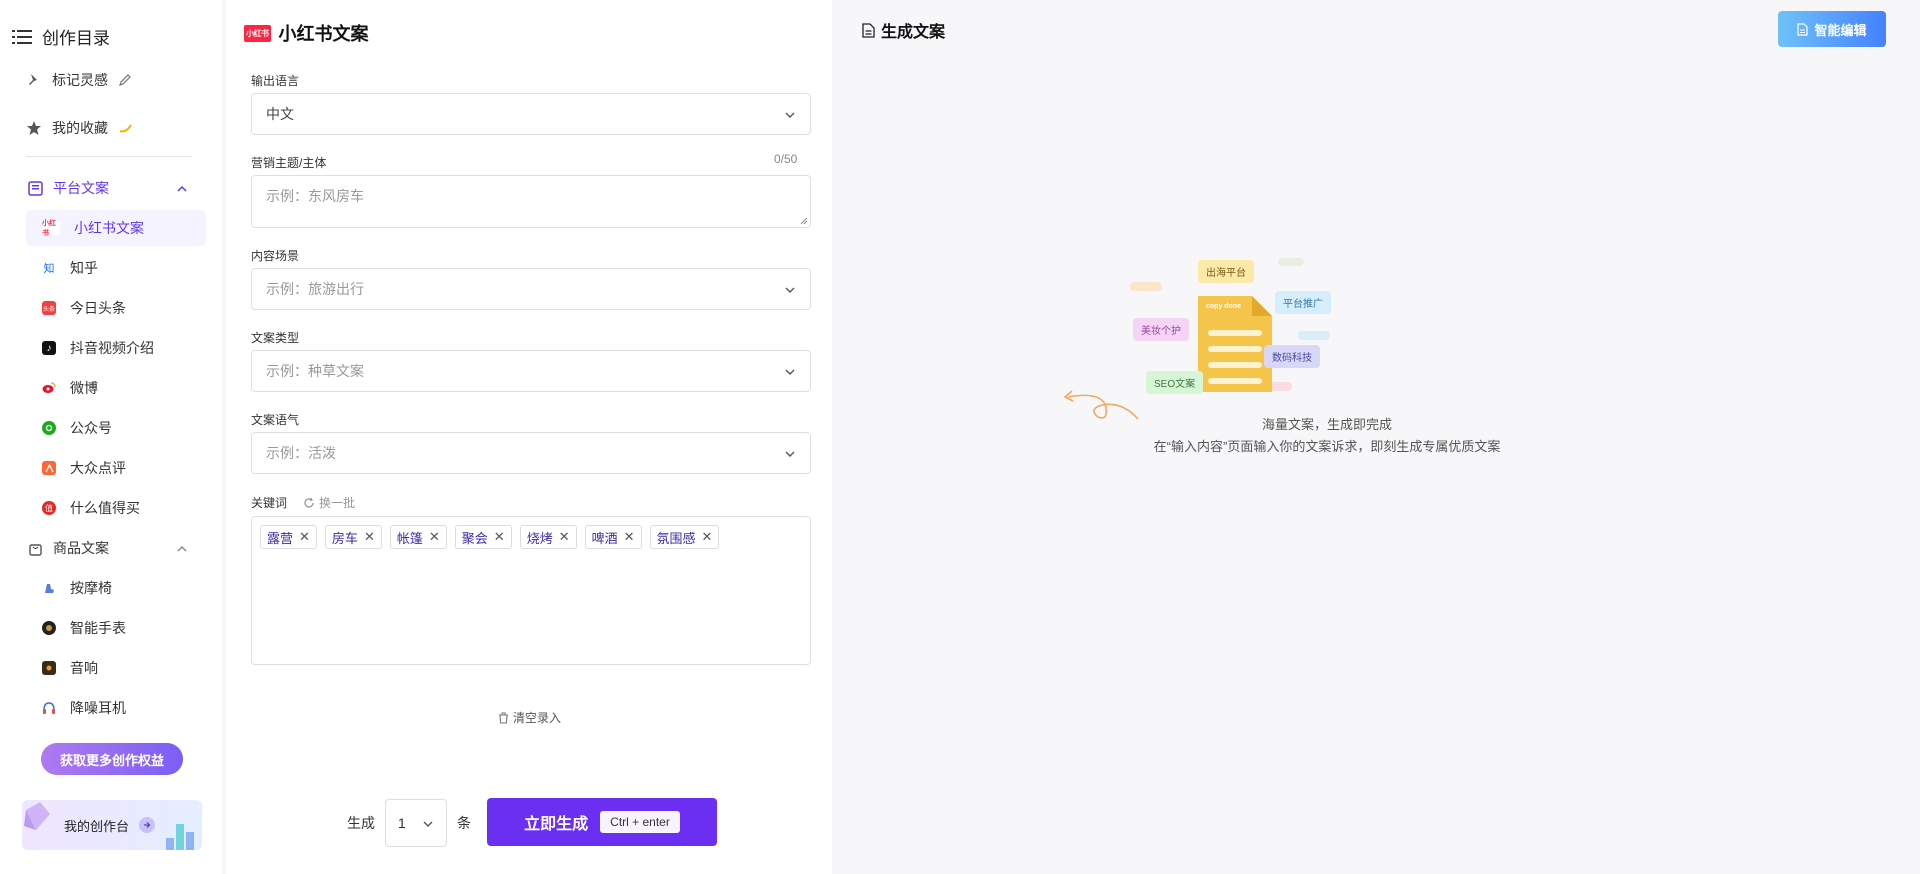 The height and width of the screenshot is (874, 1920). Describe the element at coordinates (182, 548) in the screenshot. I see `chevron-up-icon` at that location.